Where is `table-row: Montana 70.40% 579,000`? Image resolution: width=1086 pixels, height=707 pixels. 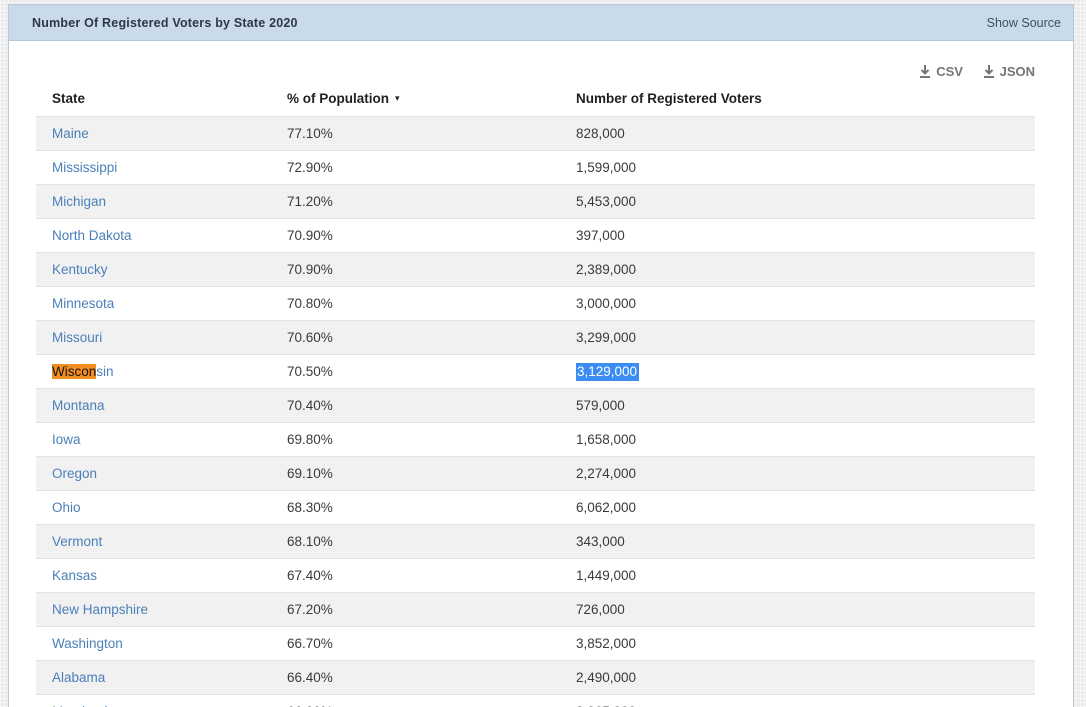 table-row: Montana 70.40% 579,000 is located at coordinates (535, 405).